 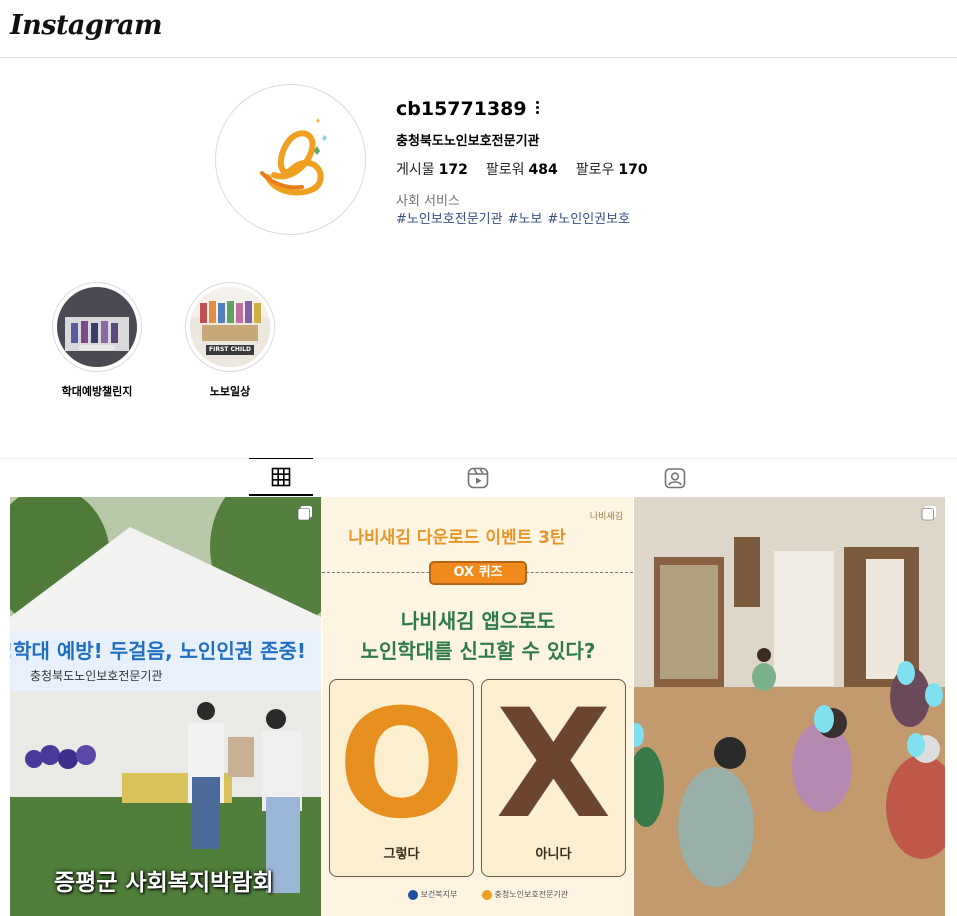 I want to click on stat-posts-label: 게시물, so click(x=415, y=170).